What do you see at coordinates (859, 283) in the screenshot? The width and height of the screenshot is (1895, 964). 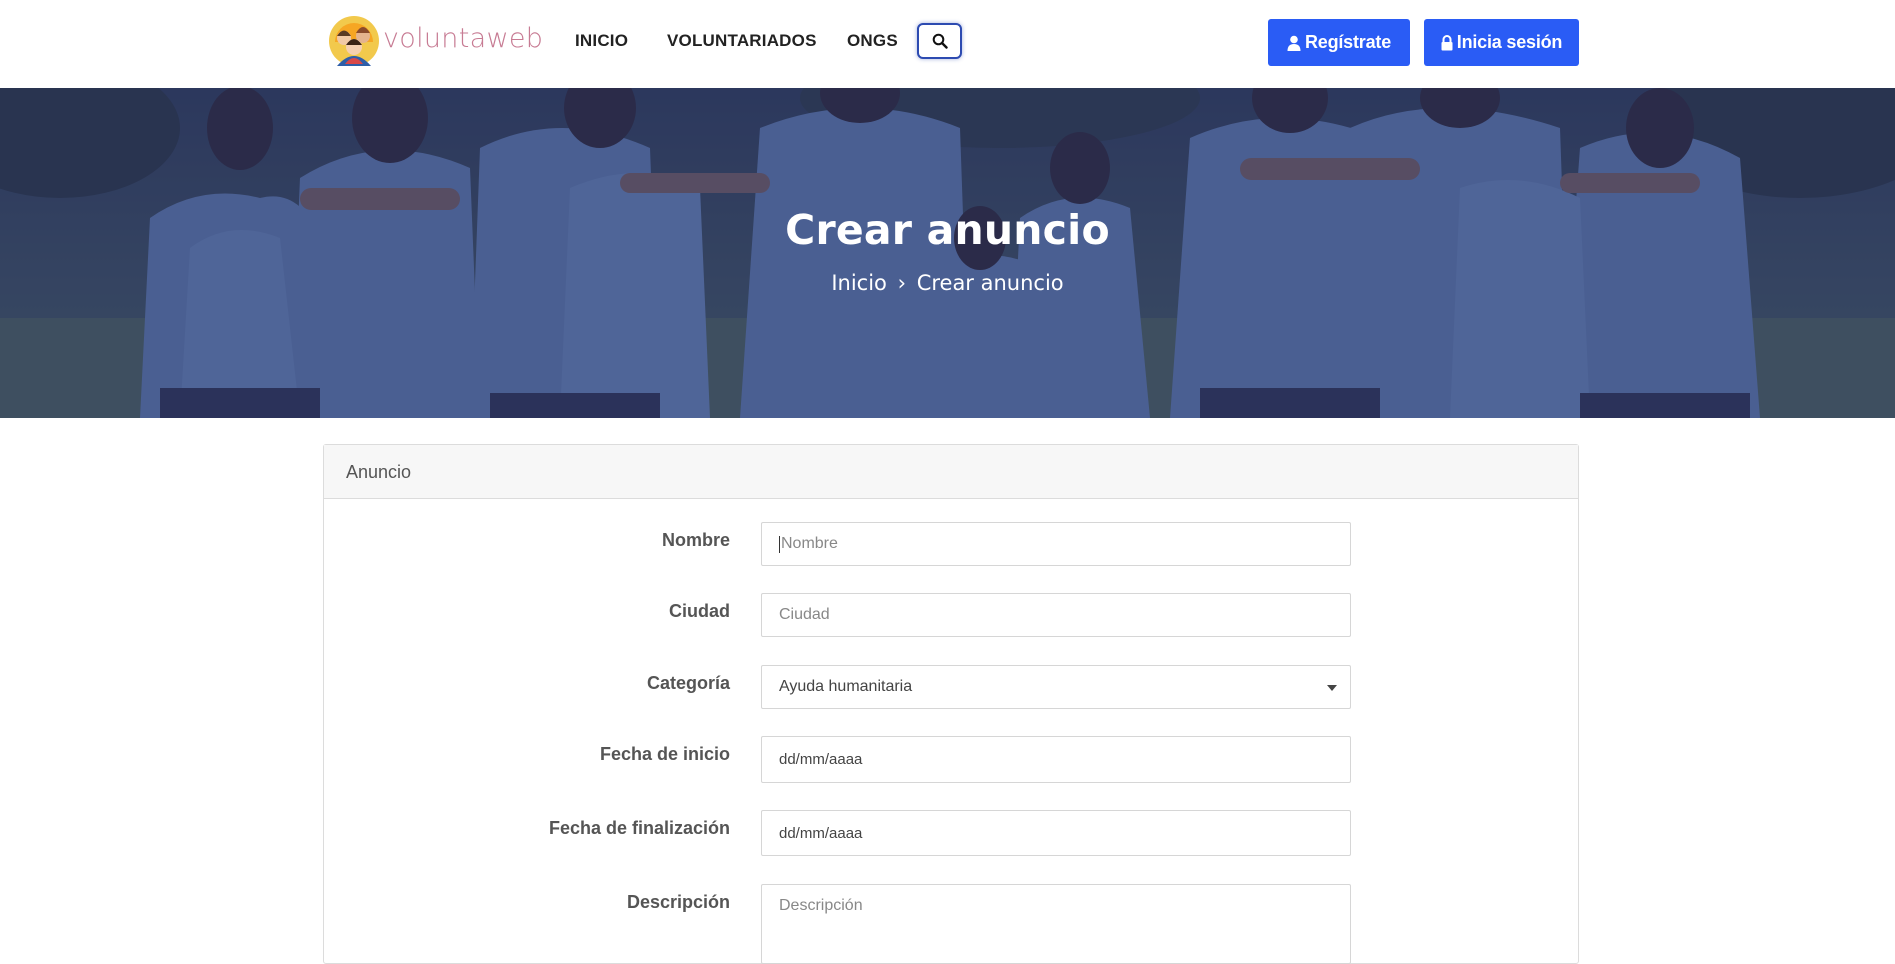 I see `breadcrumb-home: Inicio` at bounding box center [859, 283].